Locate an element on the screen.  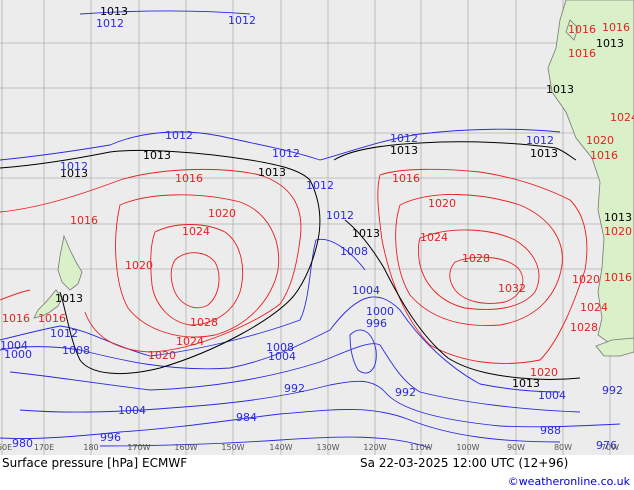
longitude-label: 160W is located at coordinates (185, 447).